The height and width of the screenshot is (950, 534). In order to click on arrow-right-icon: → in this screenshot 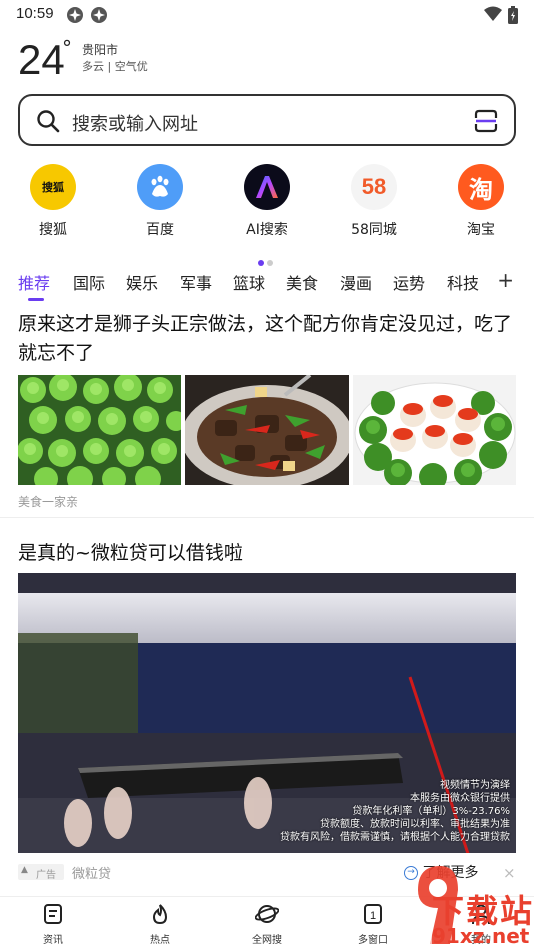, I will do `click(411, 873)`.